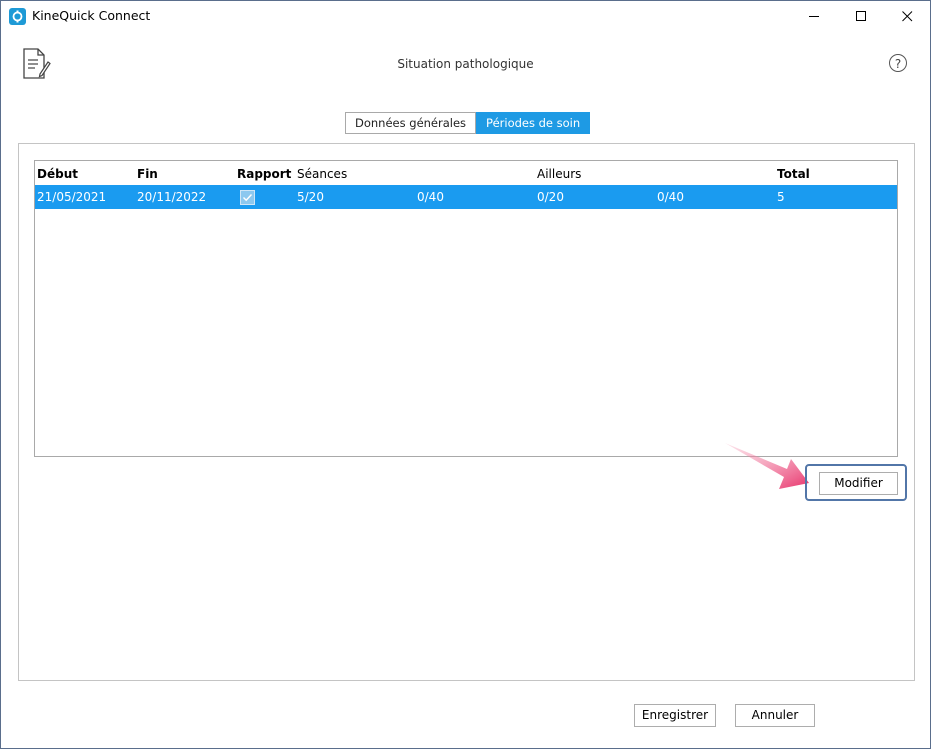  I want to click on close-button, so click(907, 16).